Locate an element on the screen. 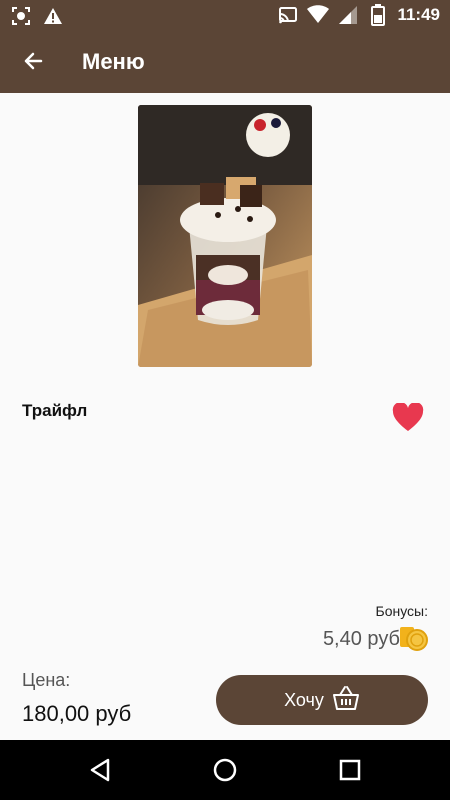 Image resolution: width=450 pixels, height=800 pixels. back-triangle-icon is located at coordinates (100, 773).